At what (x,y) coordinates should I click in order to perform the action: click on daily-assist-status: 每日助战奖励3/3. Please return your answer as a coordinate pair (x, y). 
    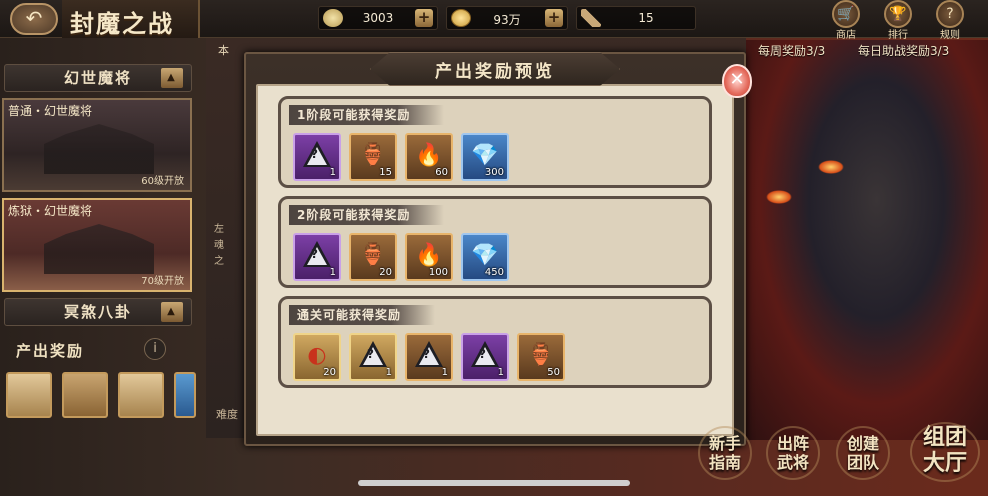
    Looking at the image, I should click on (904, 51).